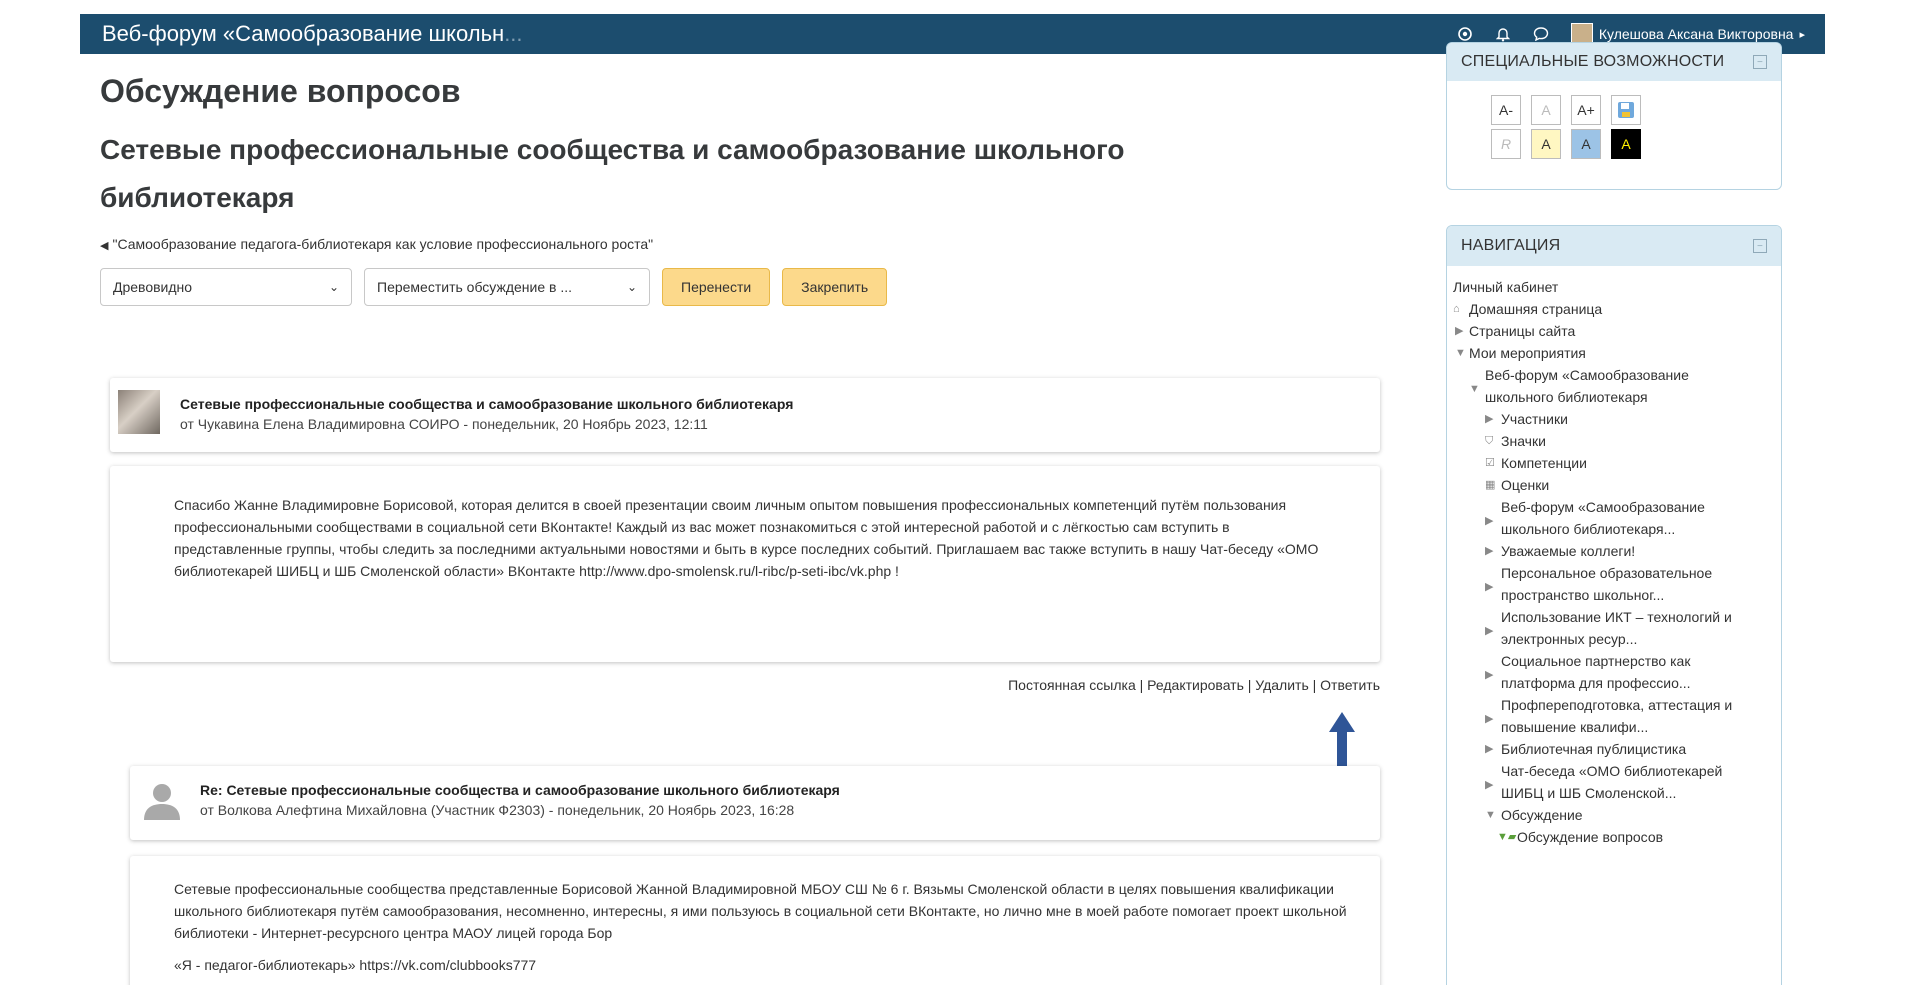 The image size is (1915, 985). I want to click on nav-item-participants: ▶ Участники, so click(1617, 419).